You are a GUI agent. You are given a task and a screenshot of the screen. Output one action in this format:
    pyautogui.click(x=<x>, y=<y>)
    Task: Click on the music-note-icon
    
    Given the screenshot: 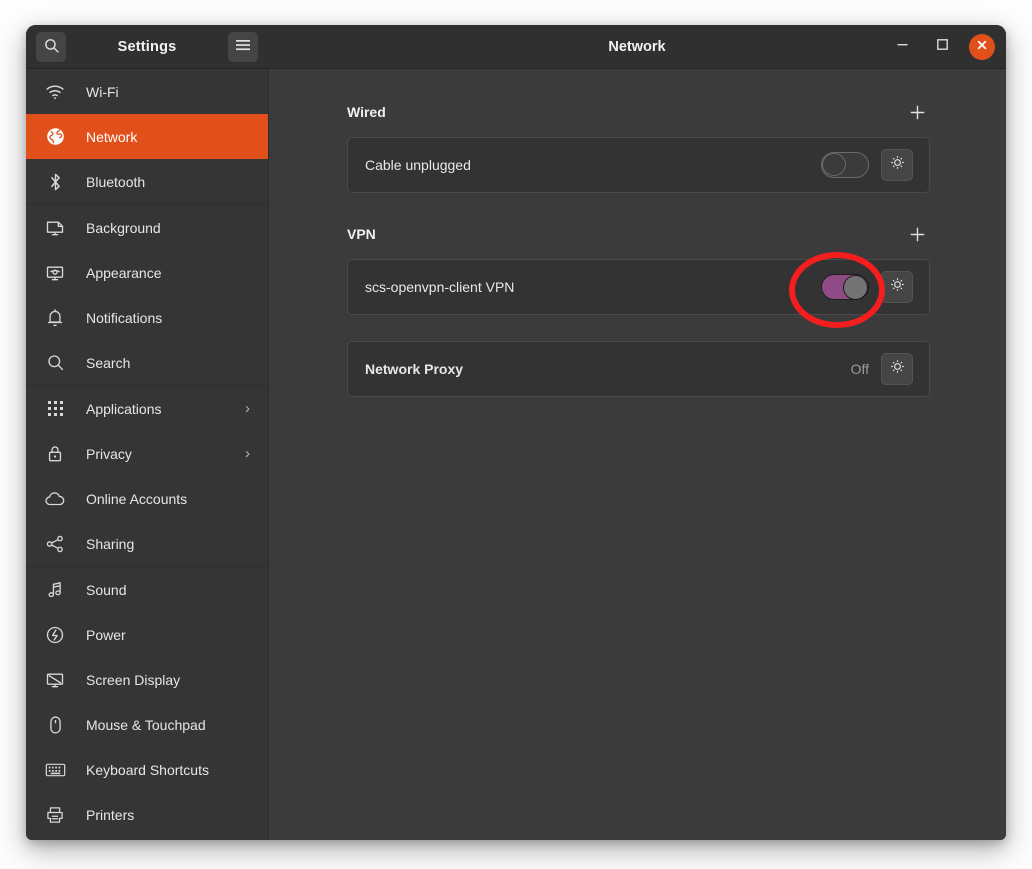 What is the action you would take?
    pyautogui.click(x=55, y=590)
    